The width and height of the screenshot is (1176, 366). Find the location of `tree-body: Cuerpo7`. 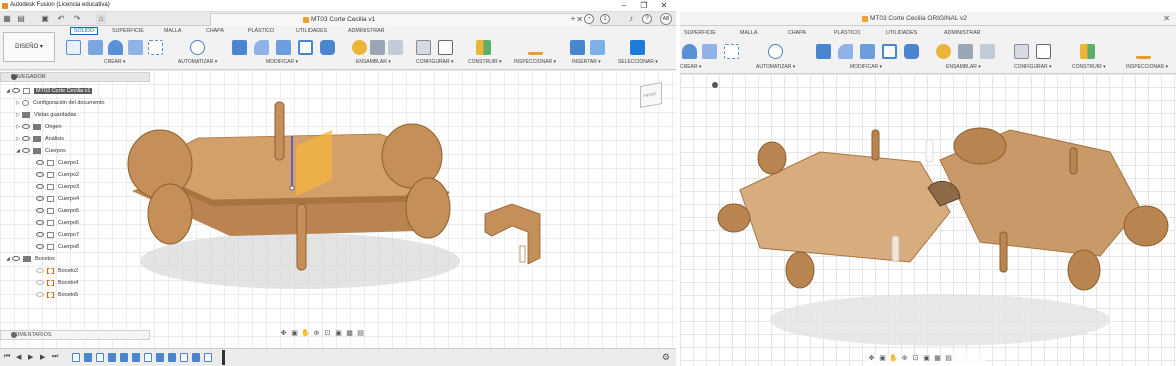

tree-body: Cuerpo7 is located at coordinates (57, 235).